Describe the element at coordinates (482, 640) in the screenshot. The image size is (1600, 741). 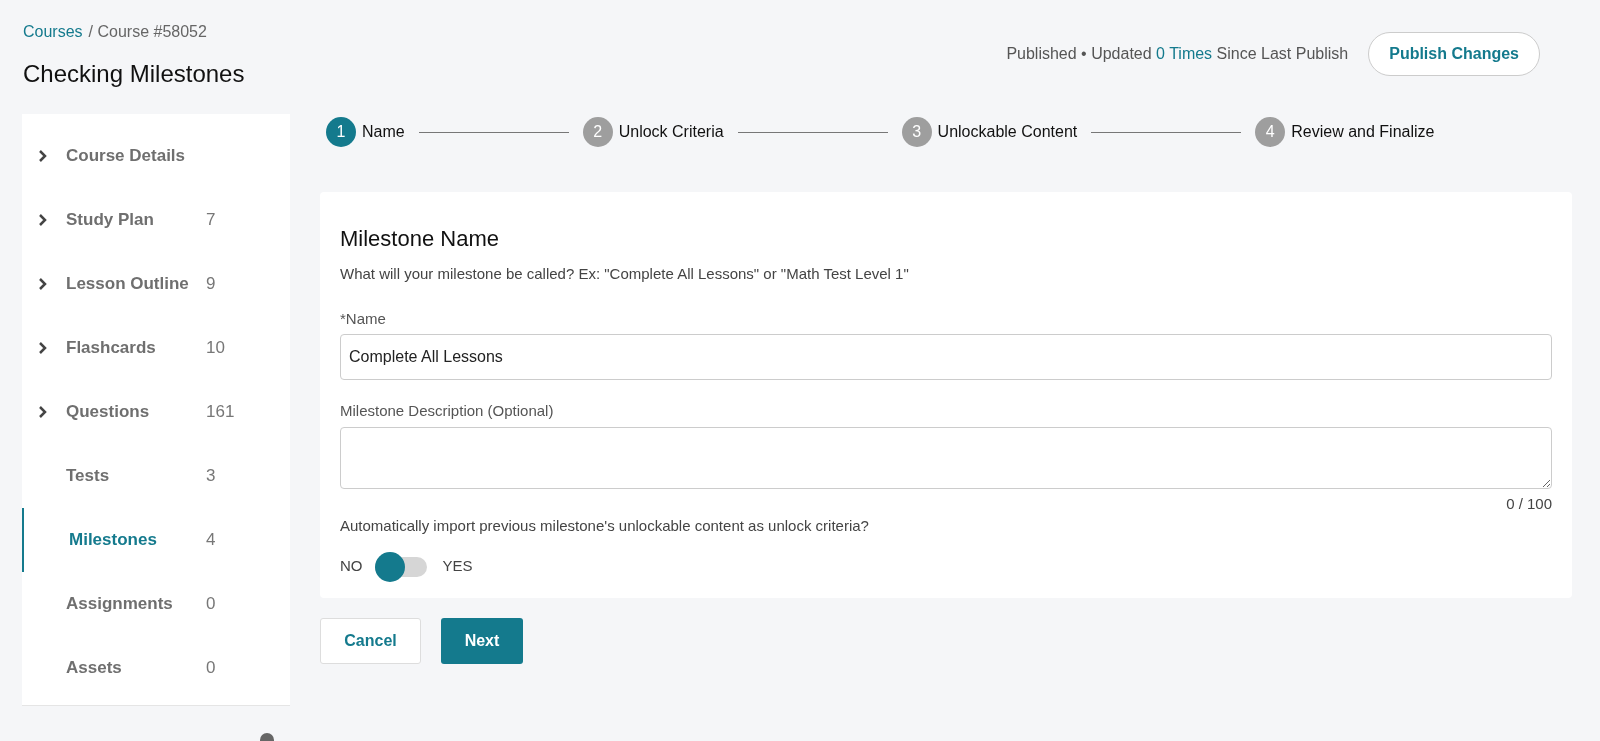
I see `next-button: Next` at that location.